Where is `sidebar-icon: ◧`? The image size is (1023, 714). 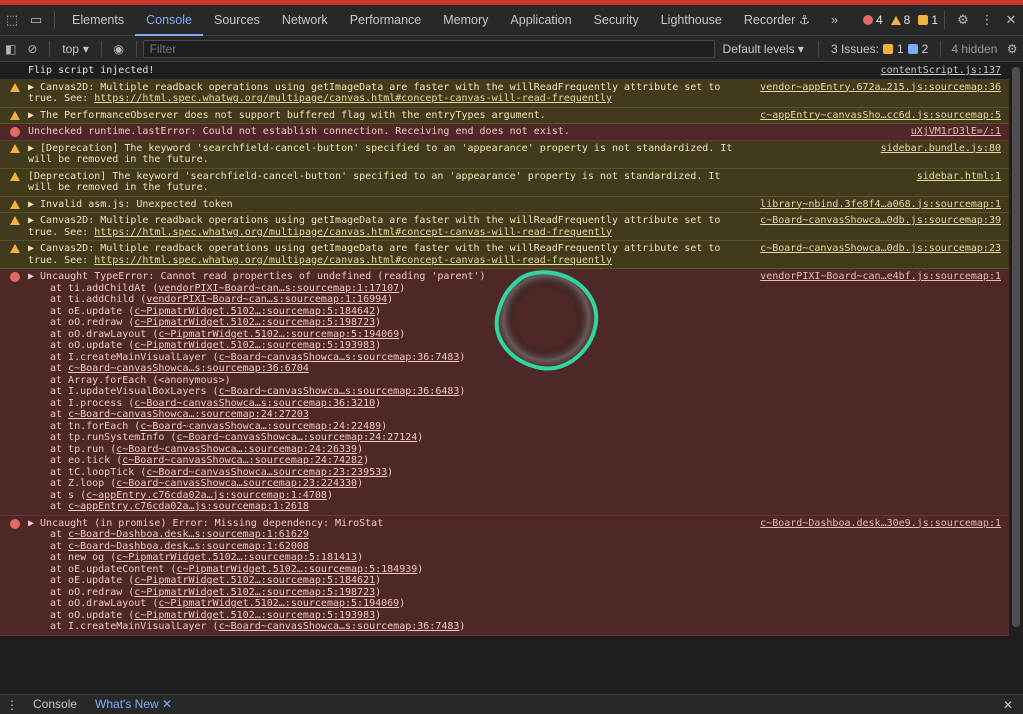
sidebar-icon: ◧ is located at coordinates (11, 49).